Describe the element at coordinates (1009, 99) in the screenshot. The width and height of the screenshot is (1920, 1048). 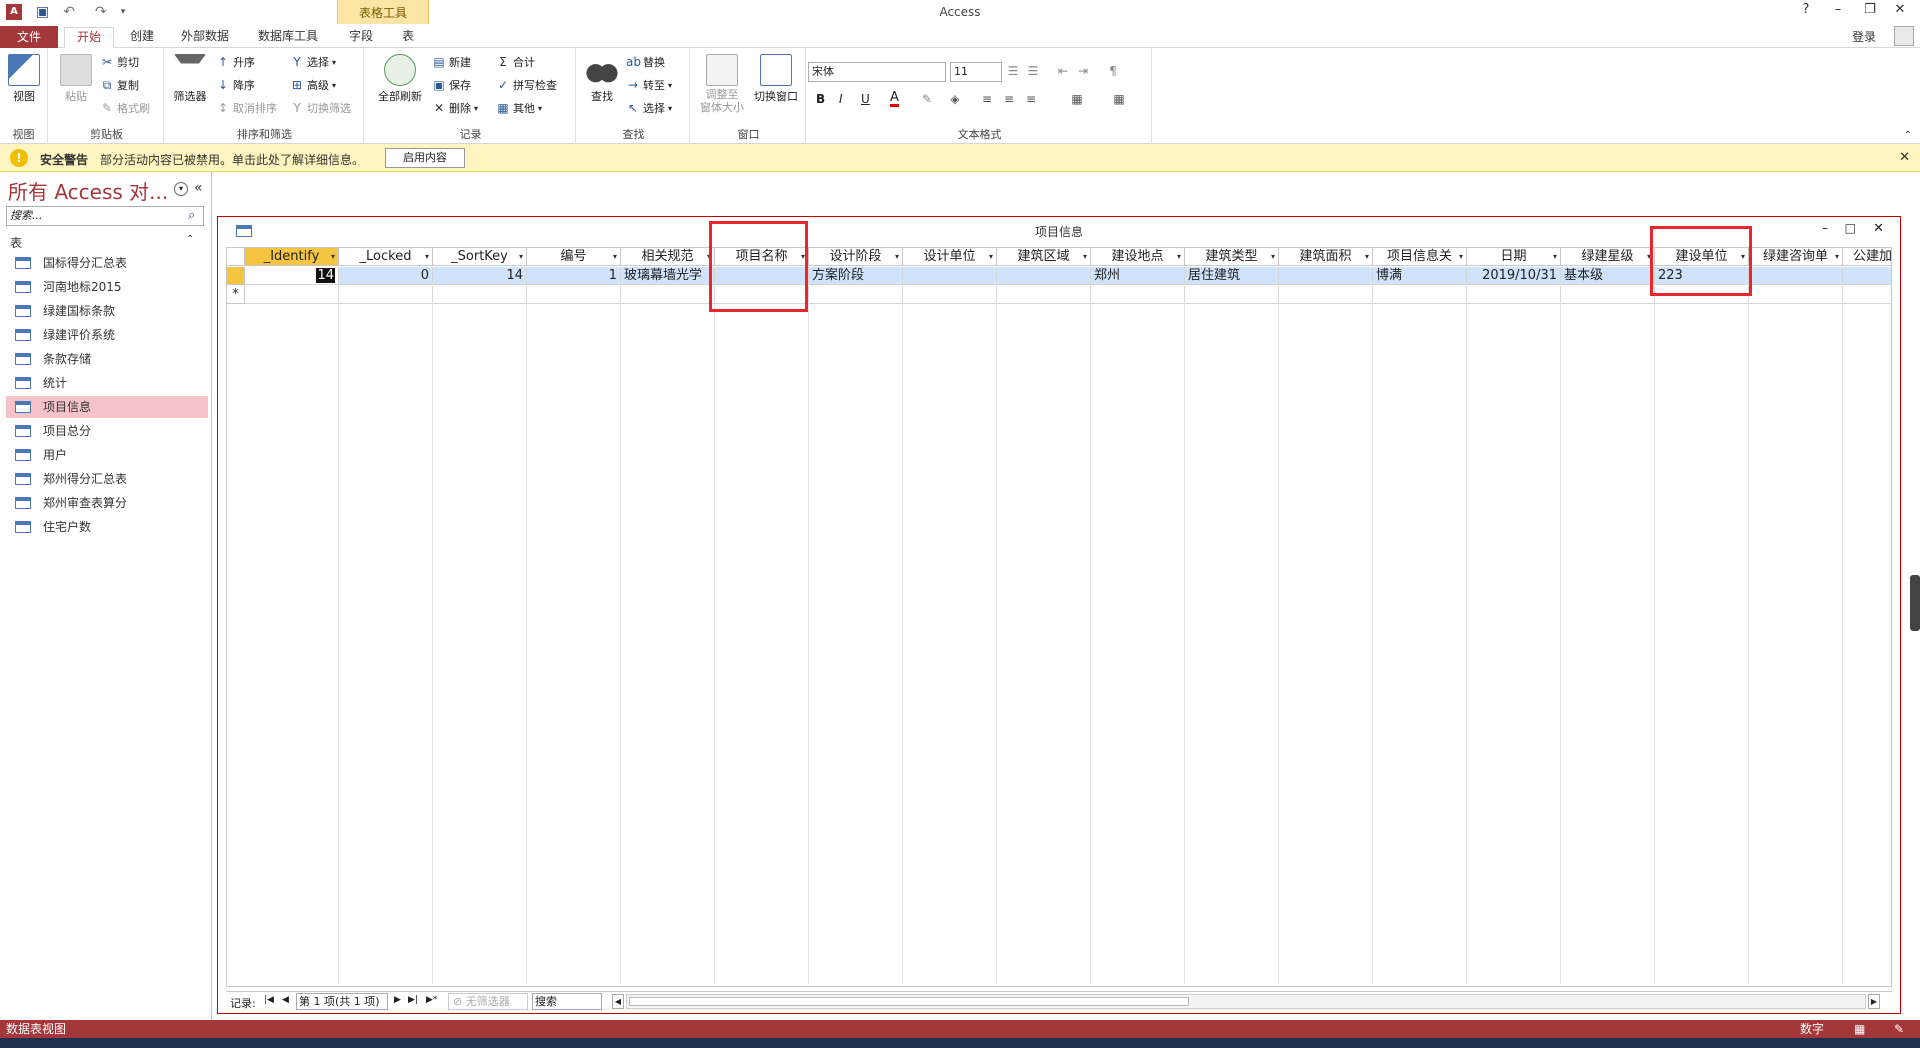
I see `align-center-button: ≡` at that location.